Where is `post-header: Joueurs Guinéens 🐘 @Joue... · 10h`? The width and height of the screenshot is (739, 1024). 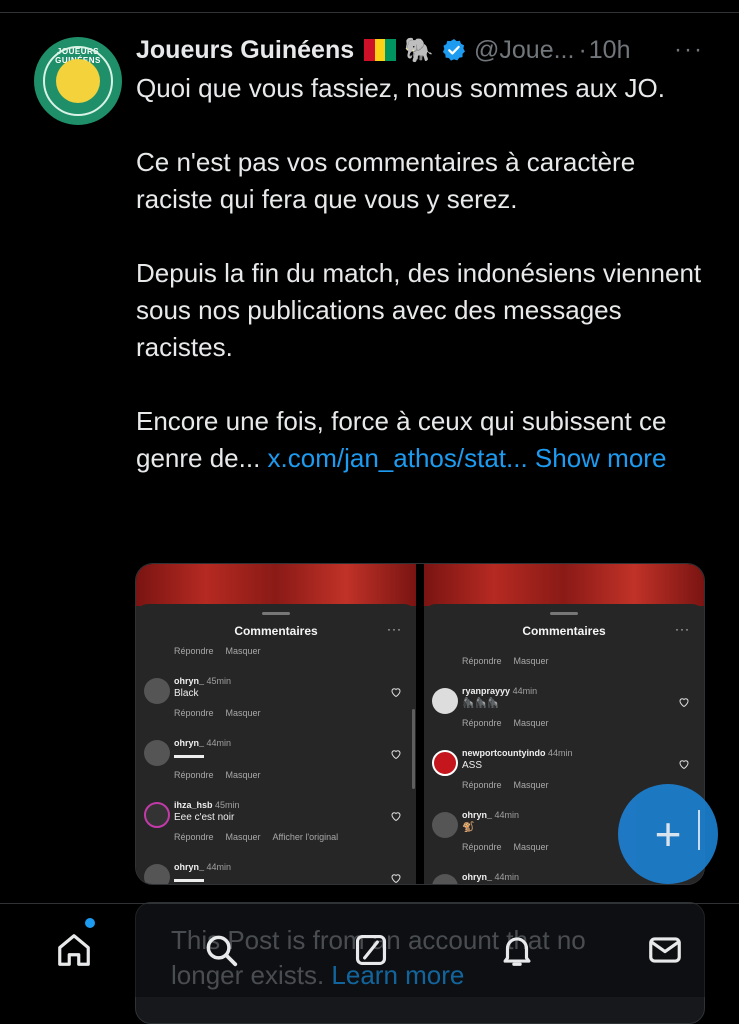 post-header: Joueurs Guinéens 🐘 @Joue... · 10h is located at coordinates (383, 50).